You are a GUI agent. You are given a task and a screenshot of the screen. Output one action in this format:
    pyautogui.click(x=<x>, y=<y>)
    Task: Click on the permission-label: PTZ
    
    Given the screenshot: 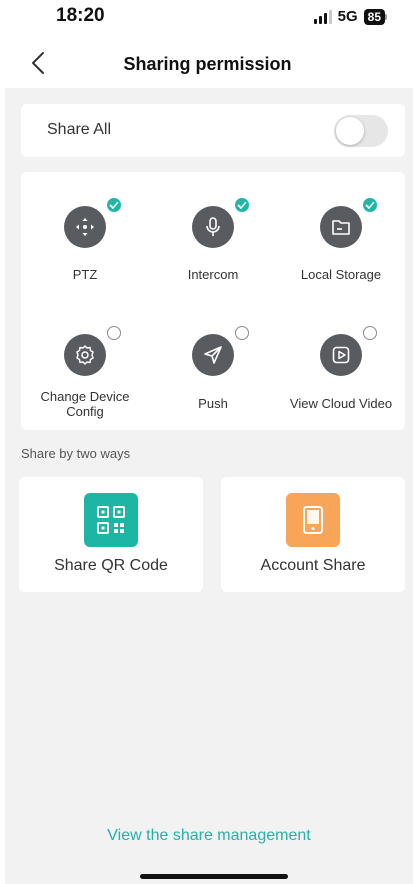 What is the action you would take?
    pyautogui.click(x=85, y=274)
    